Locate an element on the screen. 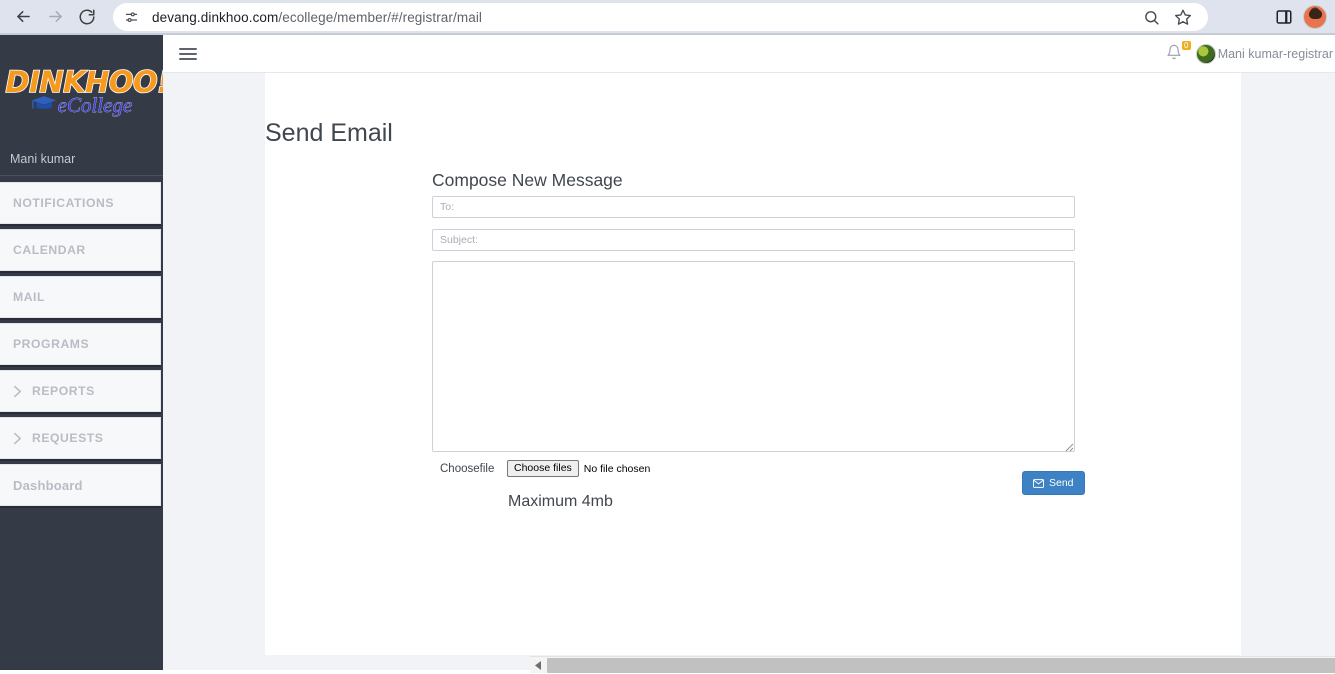 The height and width of the screenshot is (674, 1335). navigation-buttons is located at coordinates (51, 17).